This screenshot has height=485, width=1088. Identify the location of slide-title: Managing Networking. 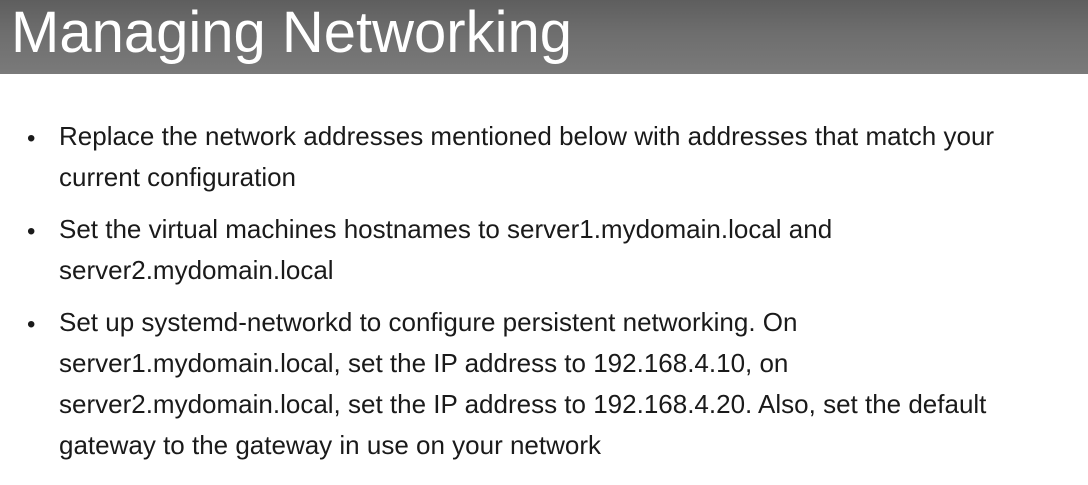
(291, 32).